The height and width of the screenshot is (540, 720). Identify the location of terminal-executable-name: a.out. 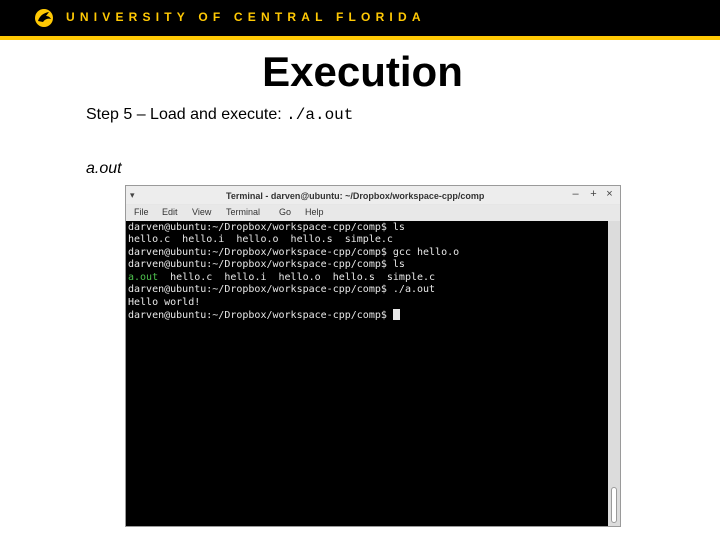
(143, 277).